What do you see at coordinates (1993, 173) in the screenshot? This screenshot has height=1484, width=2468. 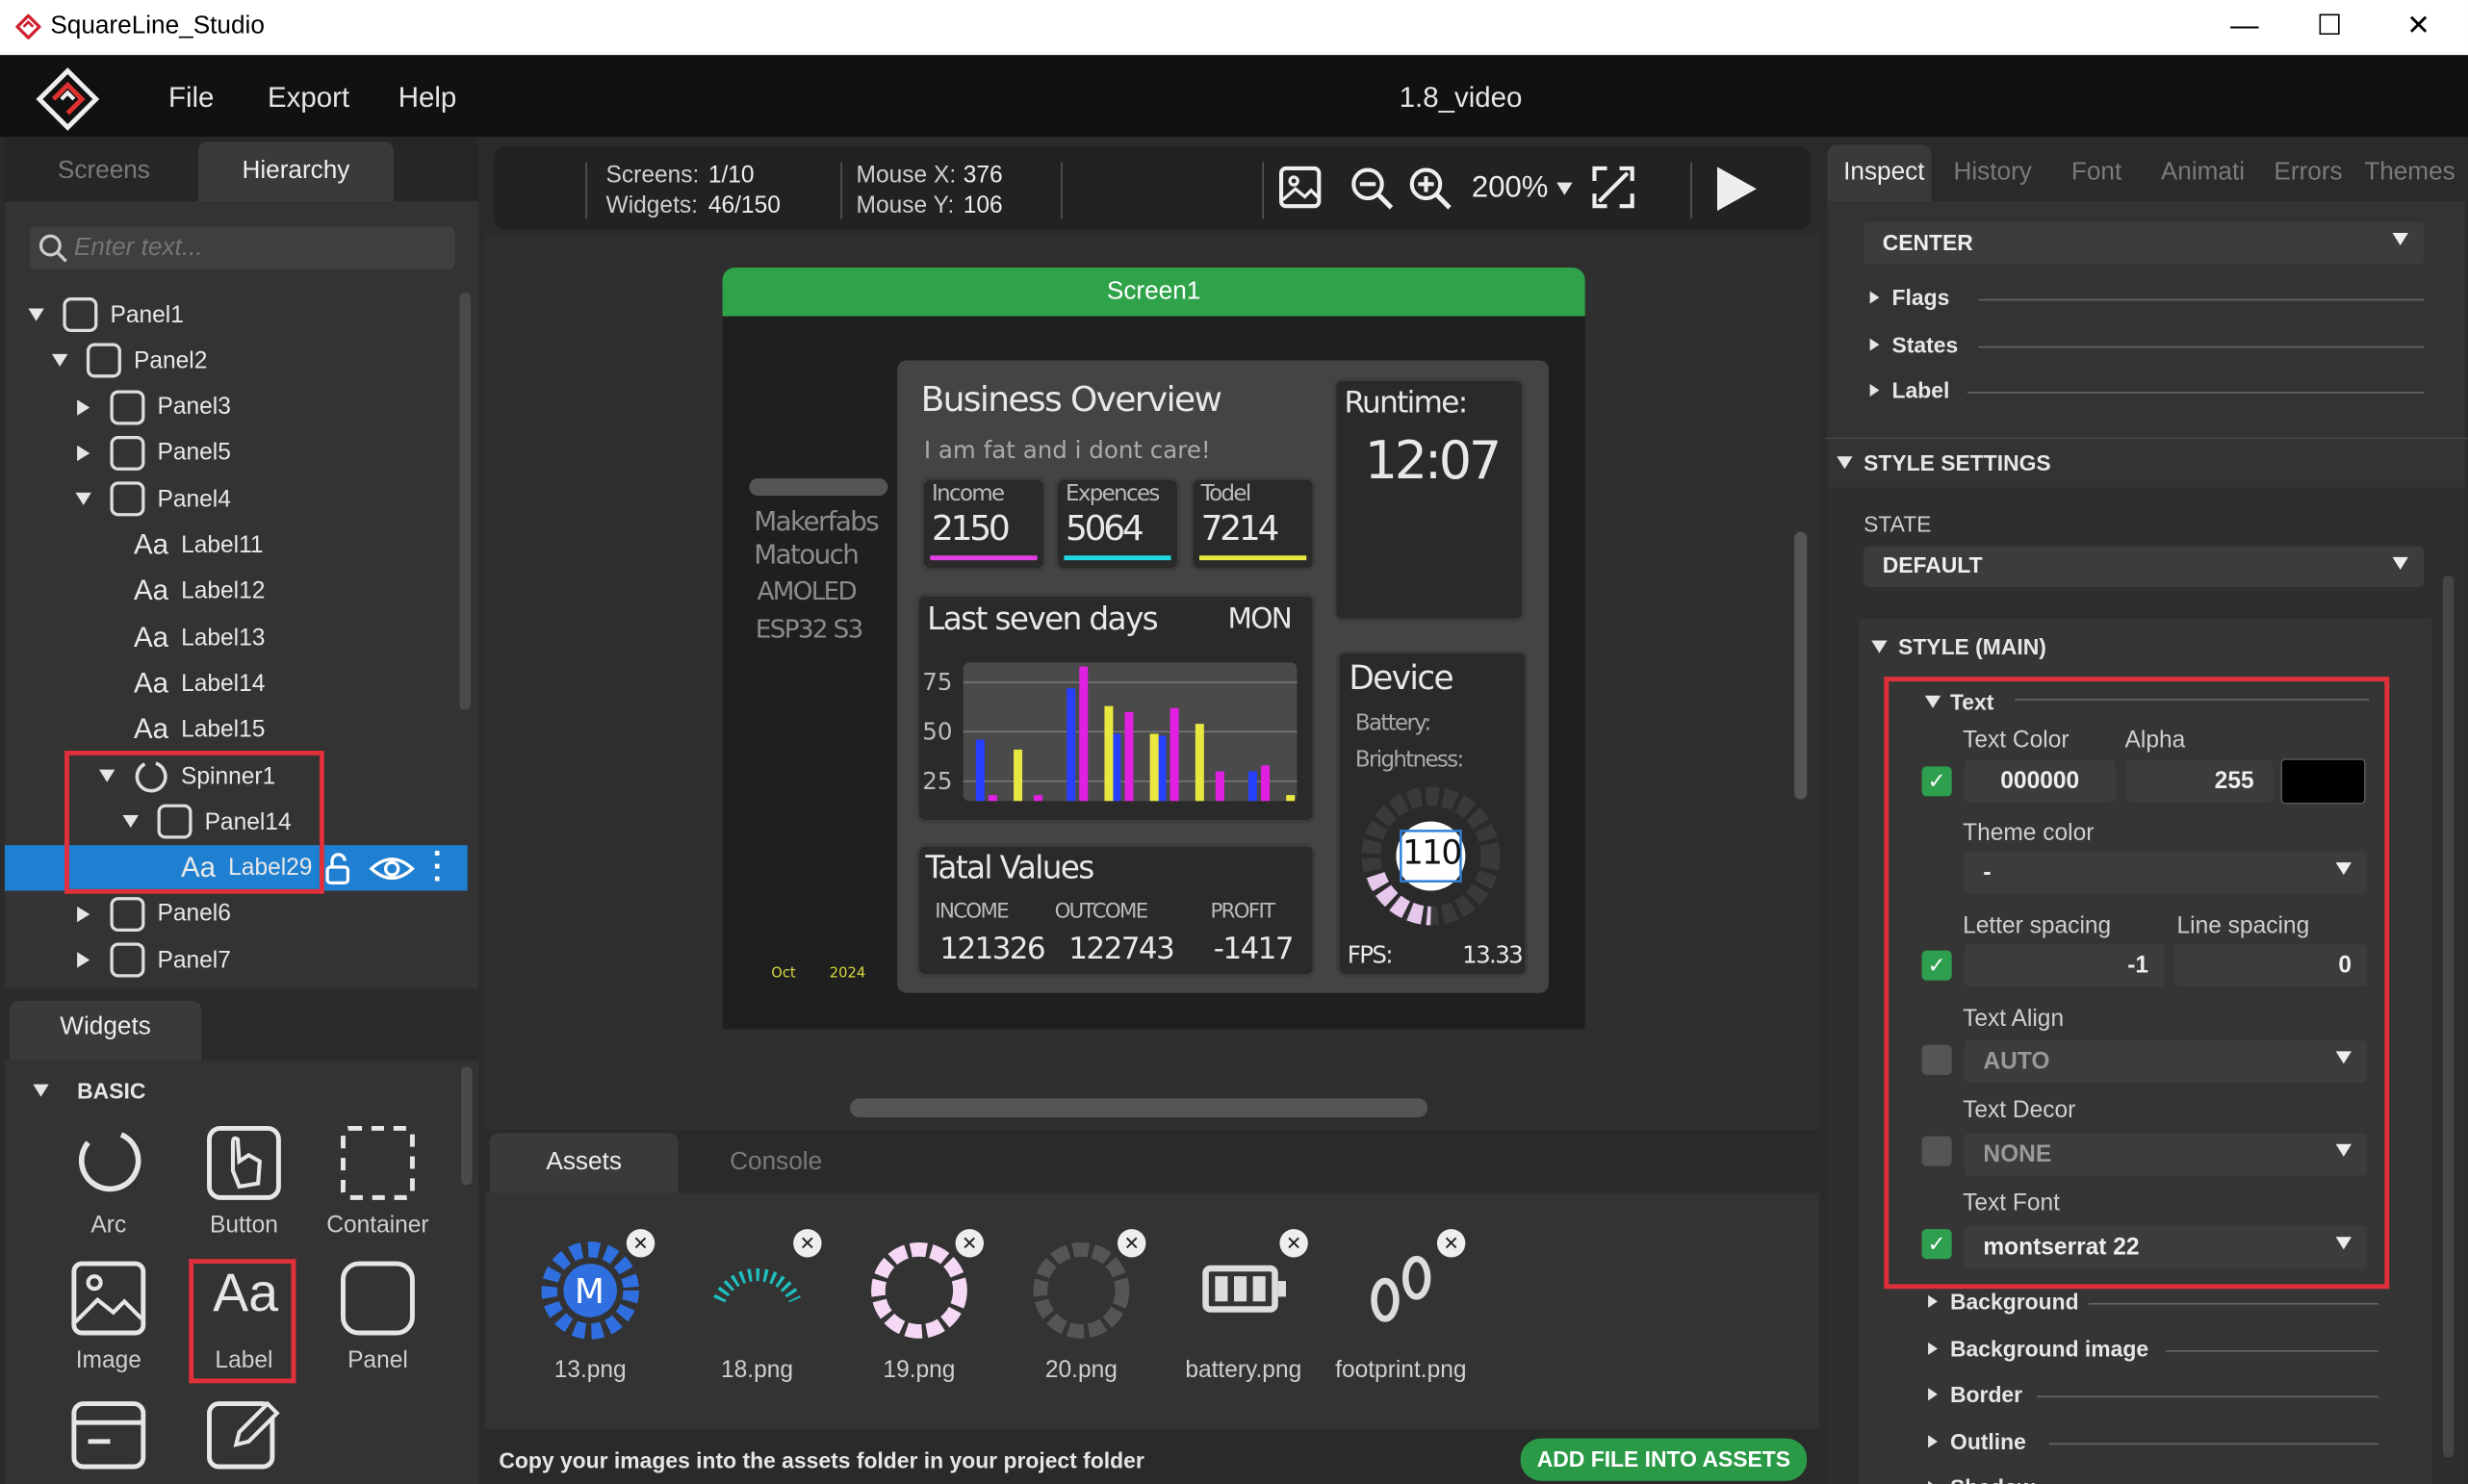 I see `tab-history: History` at bounding box center [1993, 173].